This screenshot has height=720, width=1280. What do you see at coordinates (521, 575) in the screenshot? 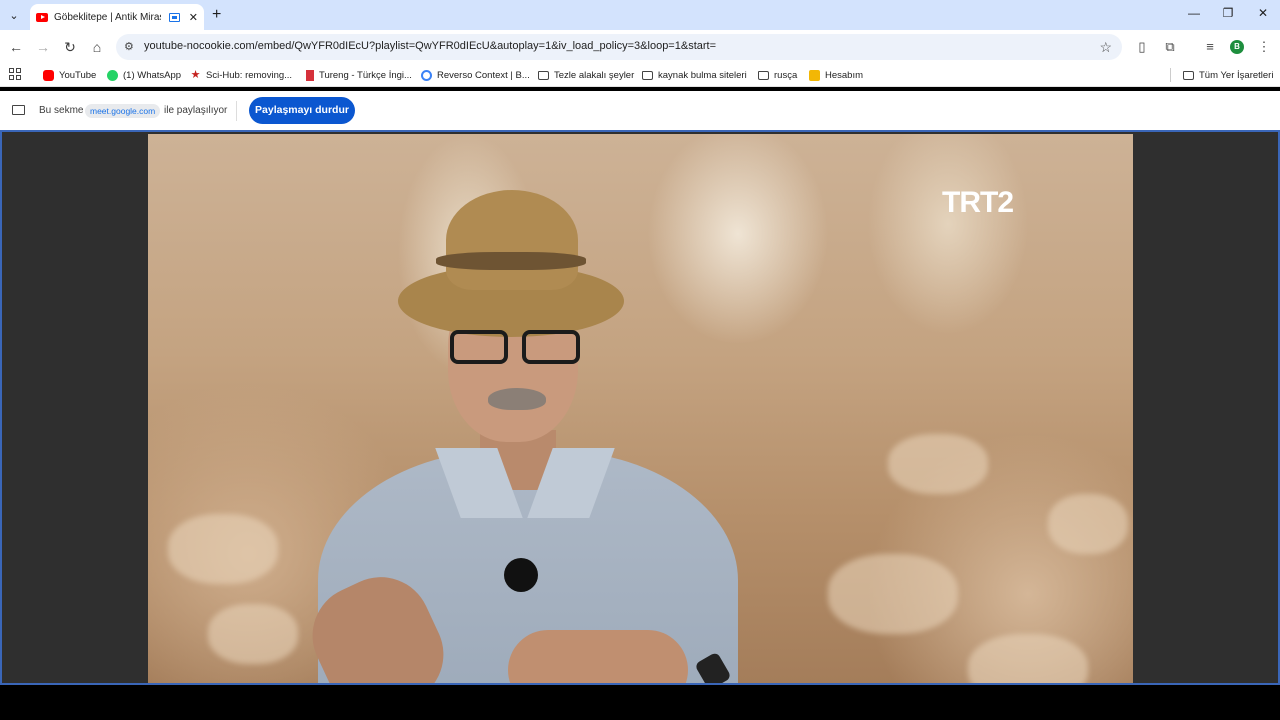
I see `lapel-microphone` at bounding box center [521, 575].